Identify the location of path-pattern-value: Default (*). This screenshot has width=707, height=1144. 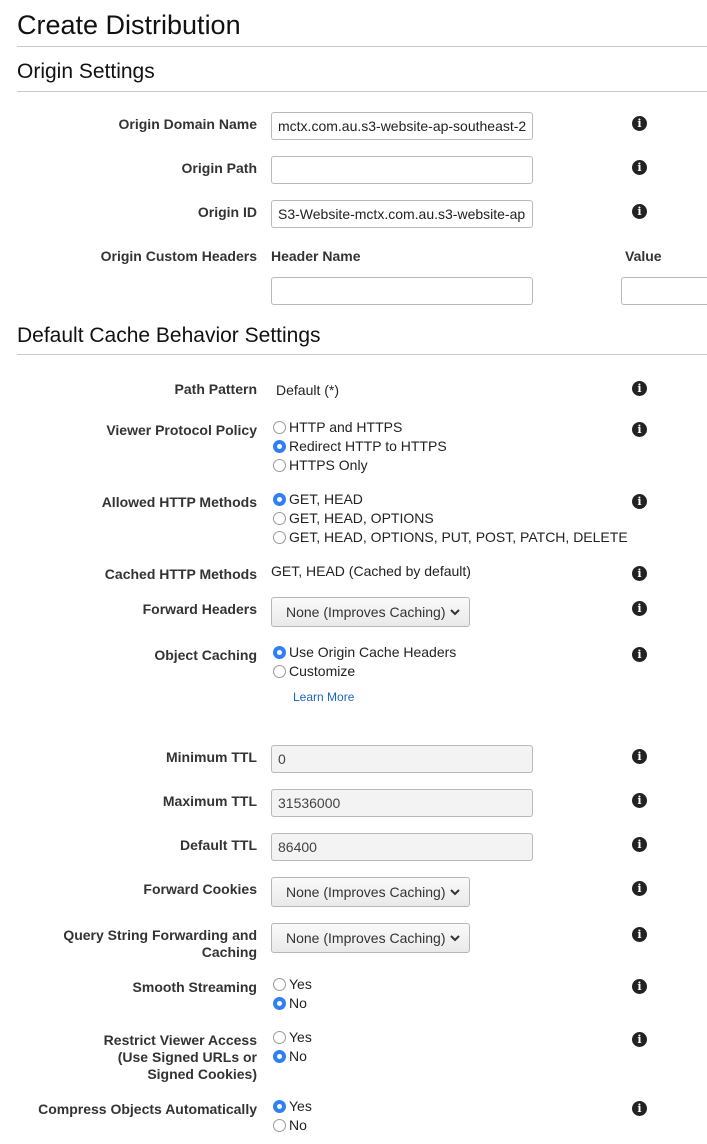
(308, 390).